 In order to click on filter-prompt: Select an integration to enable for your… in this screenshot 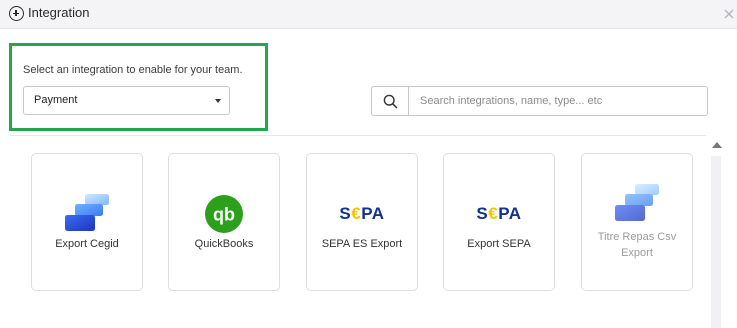, I will do `click(133, 70)`.